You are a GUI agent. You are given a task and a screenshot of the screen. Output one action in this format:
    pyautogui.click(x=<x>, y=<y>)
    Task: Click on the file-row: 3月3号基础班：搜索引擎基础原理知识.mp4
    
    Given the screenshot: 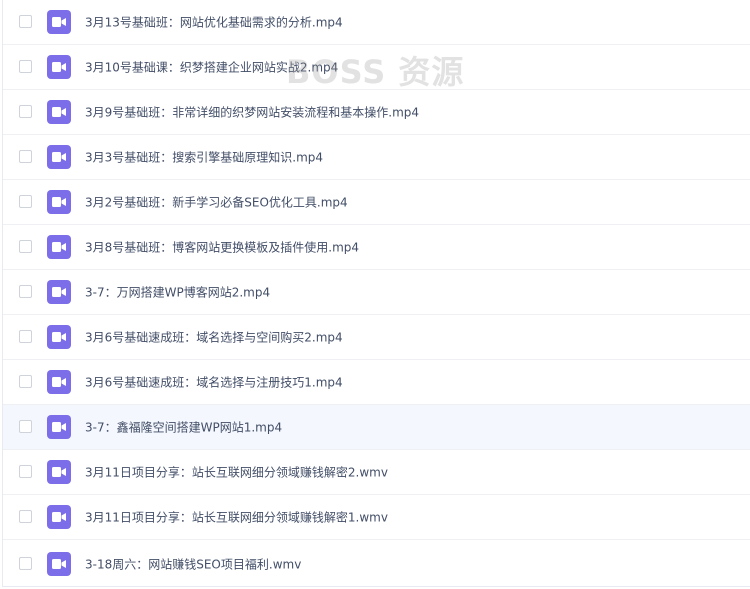 What is the action you would take?
    pyautogui.click(x=376, y=157)
    